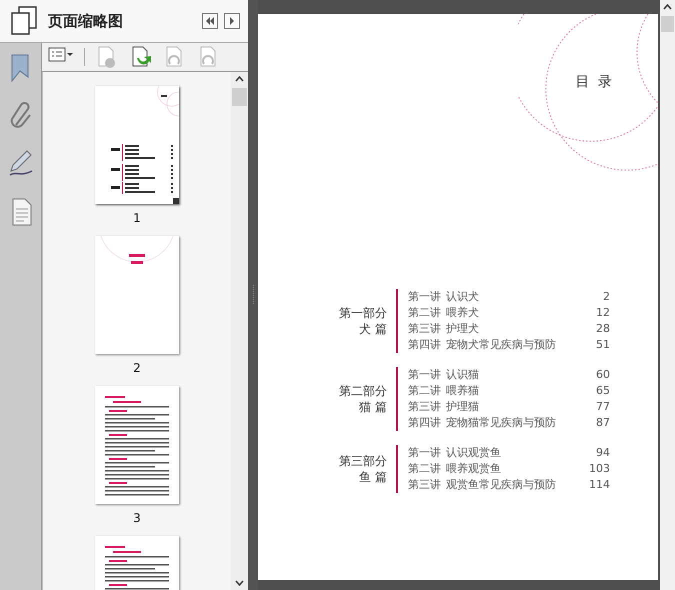  What do you see at coordinates (137, 218) in the screenshot?
I see `page-number: 1` at bounding box center [137, 218].